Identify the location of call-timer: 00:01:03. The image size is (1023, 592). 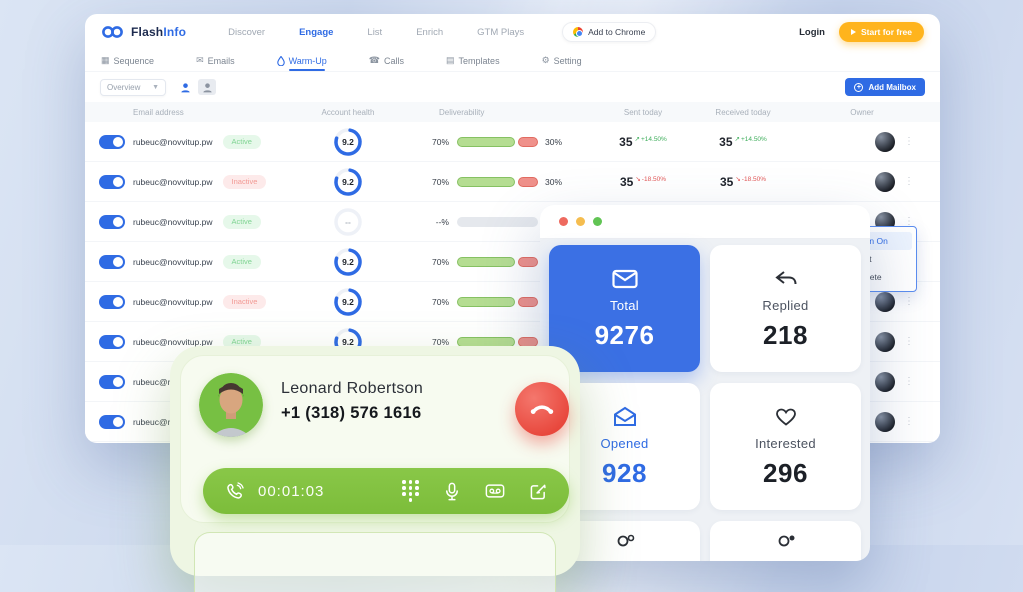
(291, 491).